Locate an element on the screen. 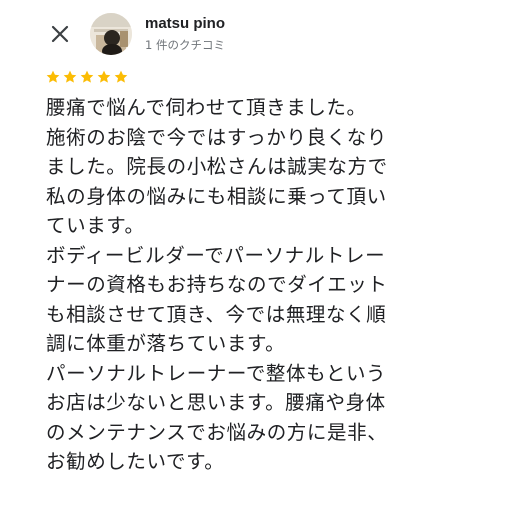 The image size is (520, 520). review-line: のメンテナンスでお悩みの方に是非、 is located at coordinates (217, 432).